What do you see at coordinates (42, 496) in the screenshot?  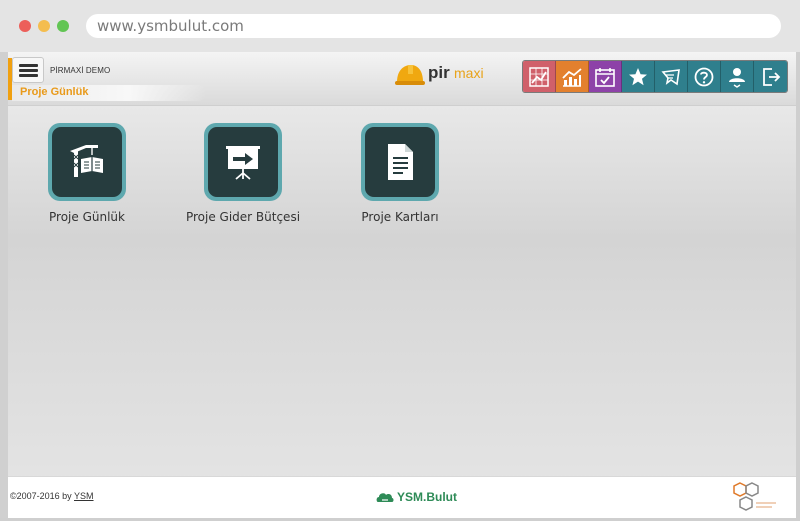 I see `copyright-prefix: ©2007-2016 by` at bounding box center [42, 496].